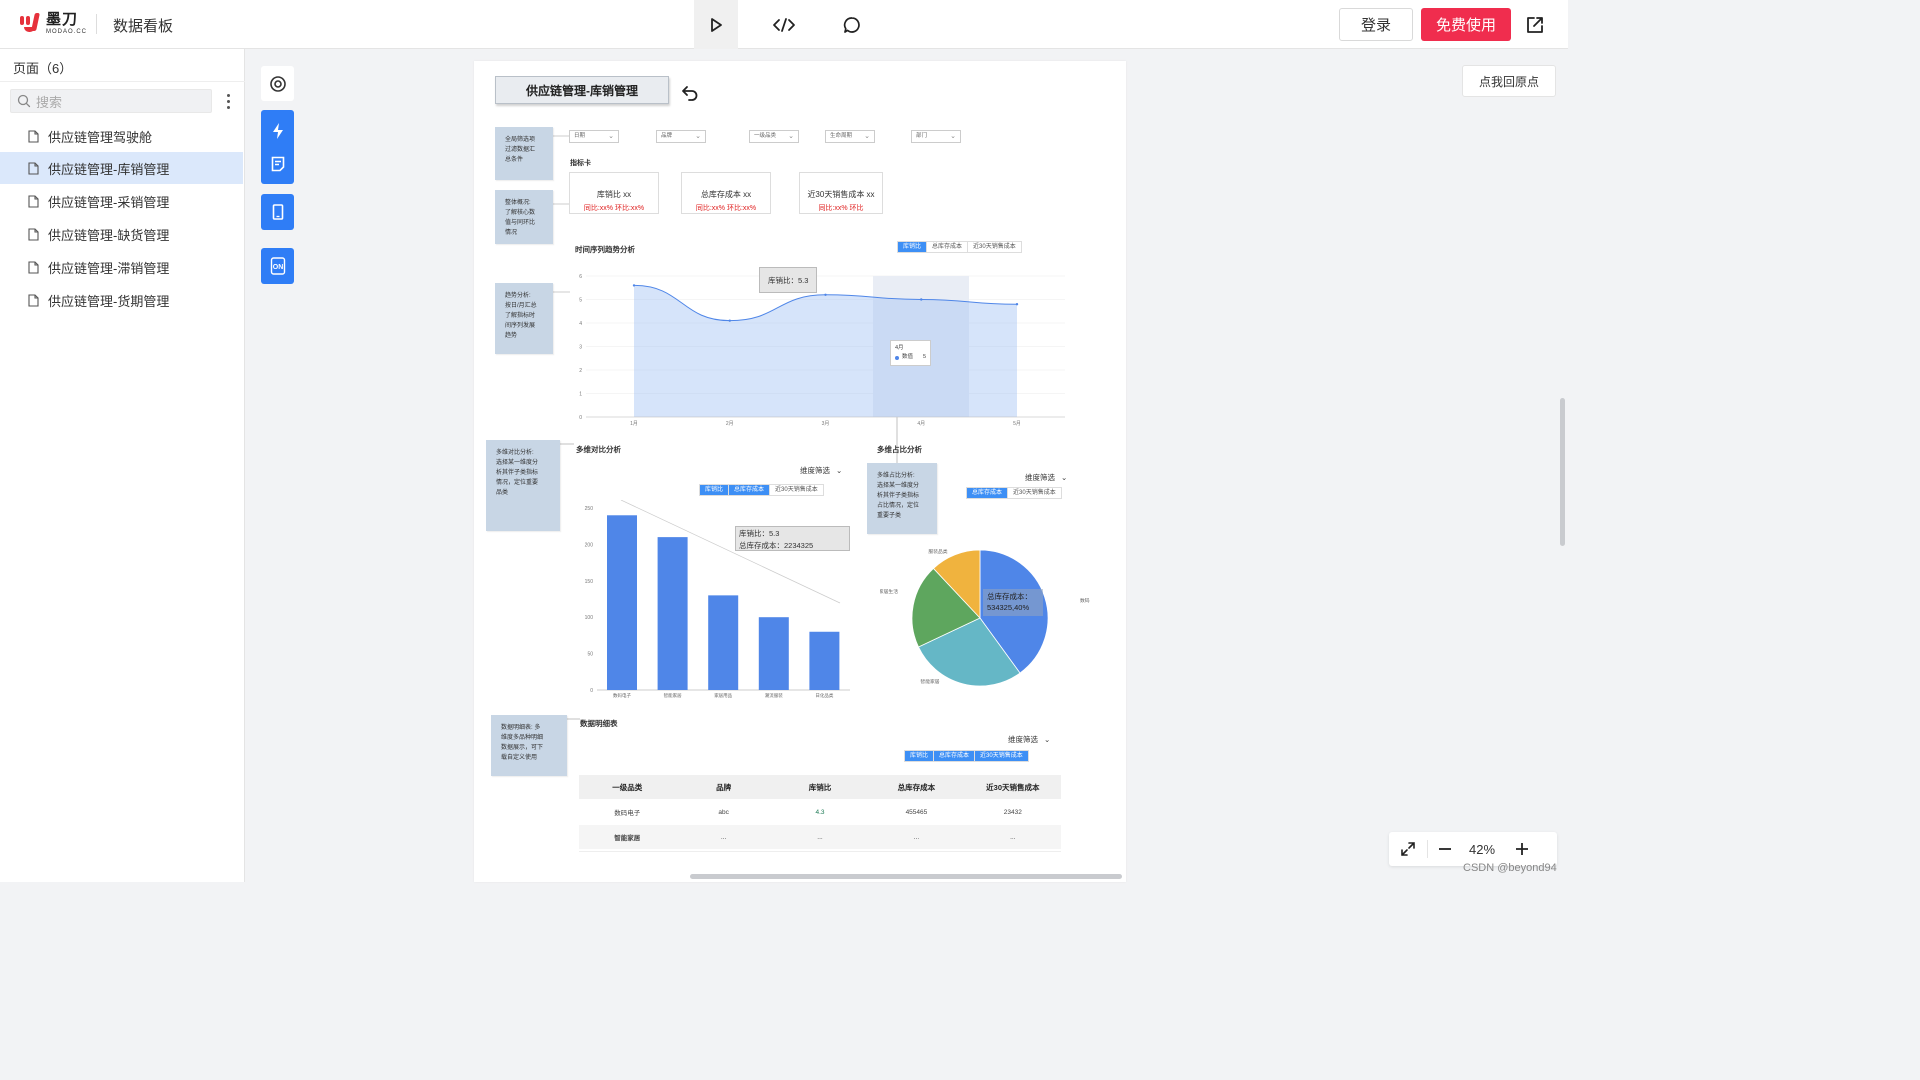 The image size is (1920, 1080). I want to click on logo: 墨刀 MODAO.CC, so click(53, 23).